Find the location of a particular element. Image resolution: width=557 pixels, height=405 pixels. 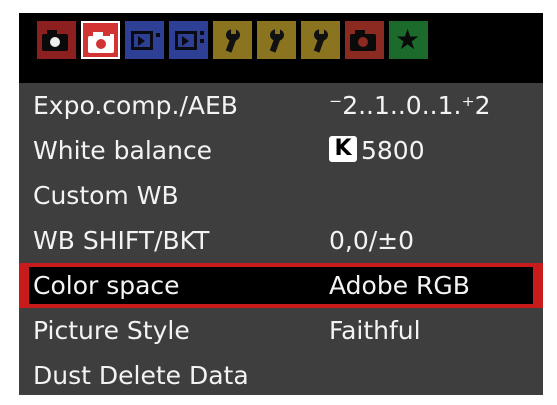

menu-item-expo-comp: Expo.comp./AEB ⁻2..1..0..1.⁺2 is located at coordinates (281, 105).